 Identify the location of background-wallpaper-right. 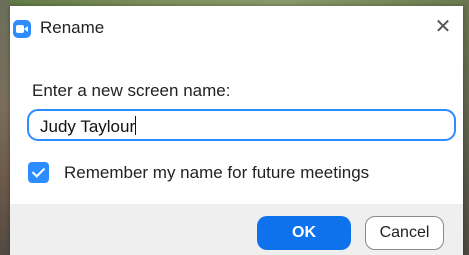
(466, 127).